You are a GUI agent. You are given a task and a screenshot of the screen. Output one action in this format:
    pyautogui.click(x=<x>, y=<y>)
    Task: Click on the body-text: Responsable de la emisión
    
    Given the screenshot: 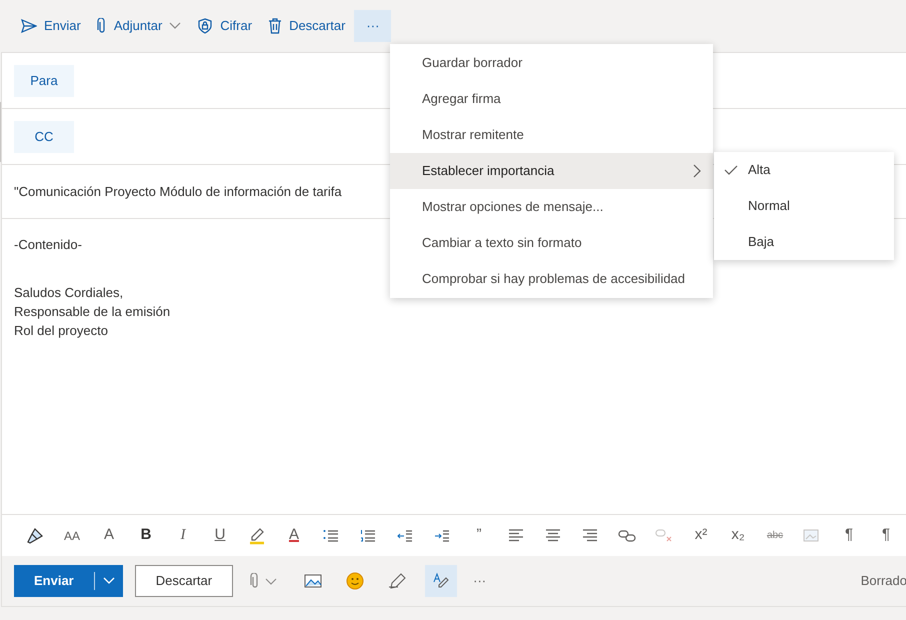 What is the action you would take?
    pyautogui.click(x=92, y=312)
    